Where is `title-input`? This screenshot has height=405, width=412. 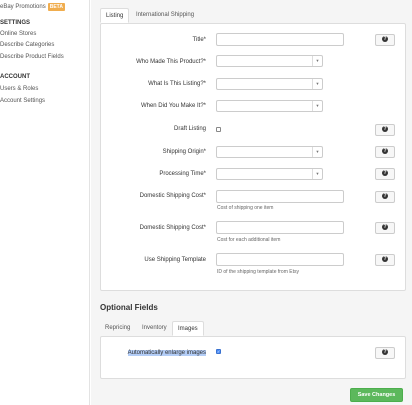
title-input is located at coordinates (280, 39).